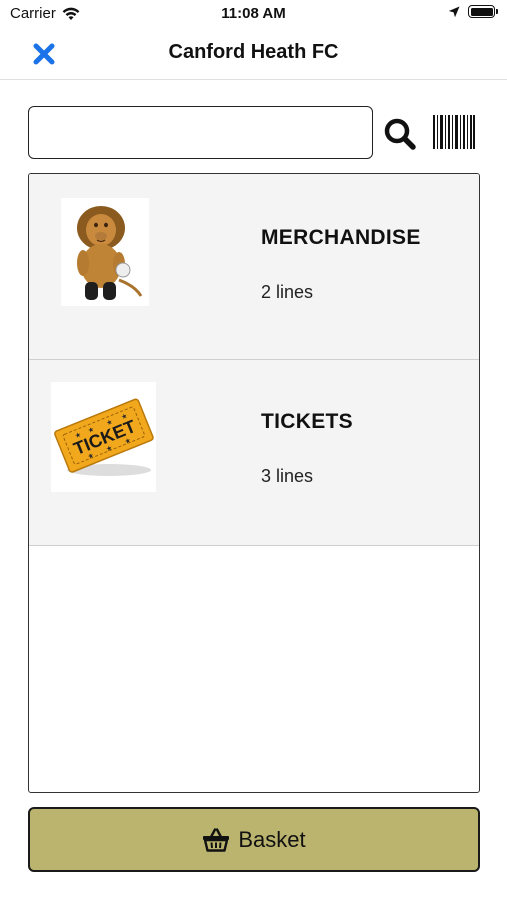 Image resolution: width=507 pixels, height=900 pixels. What do you see at coordinates (110, 253) in the screenshot?
I see `lion-plush-icon` at bounding box center [110, 253].